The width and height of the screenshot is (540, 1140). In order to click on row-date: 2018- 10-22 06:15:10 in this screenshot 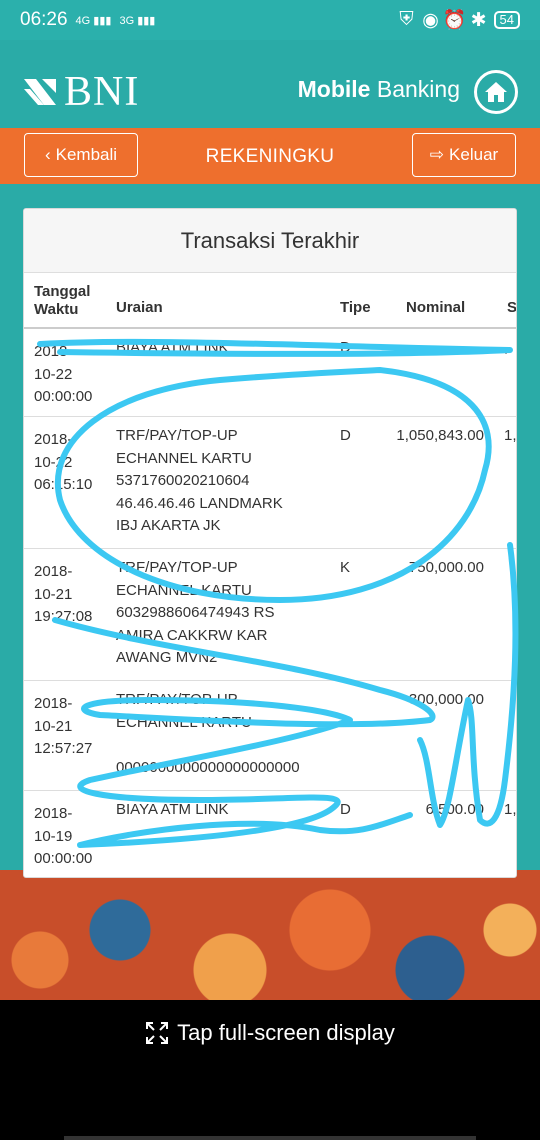, I will do `click(63, 462)`.